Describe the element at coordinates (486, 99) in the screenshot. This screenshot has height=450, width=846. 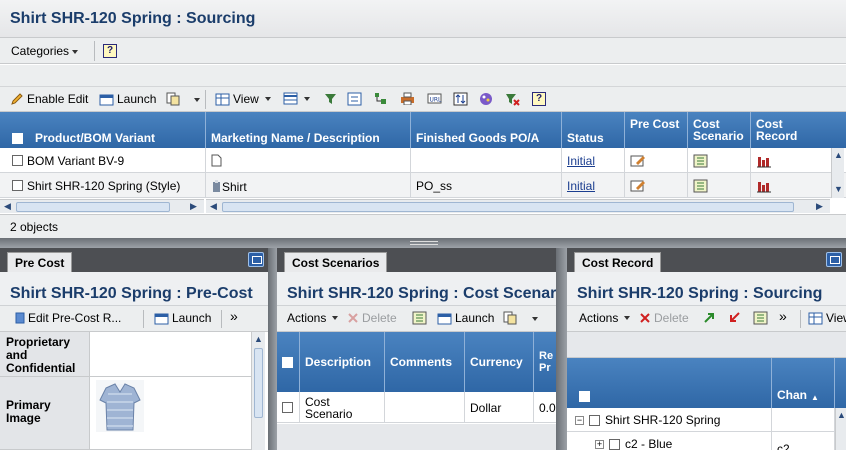
I see `color-button` at that location.